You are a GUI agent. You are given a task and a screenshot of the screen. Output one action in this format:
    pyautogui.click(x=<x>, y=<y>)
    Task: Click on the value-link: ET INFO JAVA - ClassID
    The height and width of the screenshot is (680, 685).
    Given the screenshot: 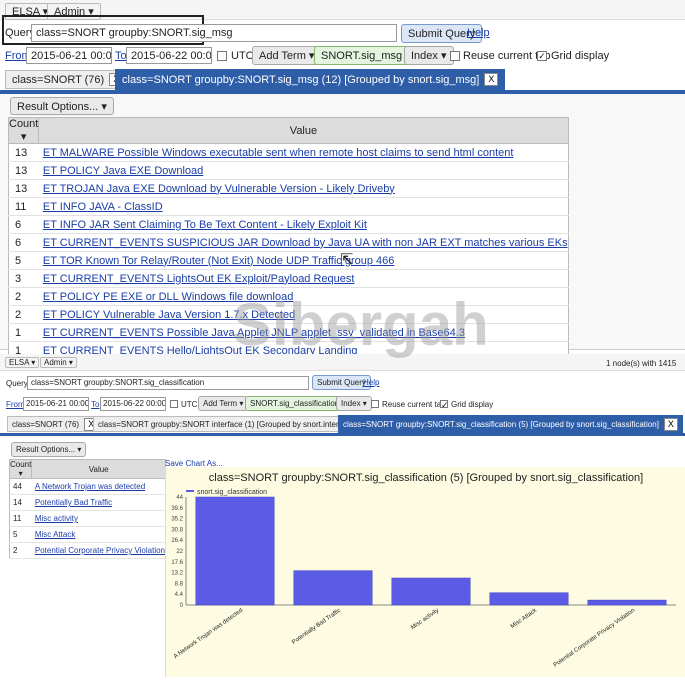 What is the action you would take?
    pyautogui.click(x=103, y=207)
    